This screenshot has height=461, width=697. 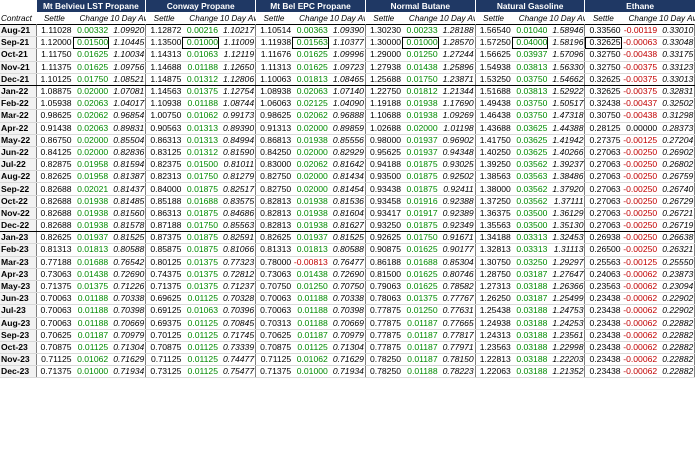 I want to click on ten-day-avg-cell: 0.77817, so click(x=457, y=335).